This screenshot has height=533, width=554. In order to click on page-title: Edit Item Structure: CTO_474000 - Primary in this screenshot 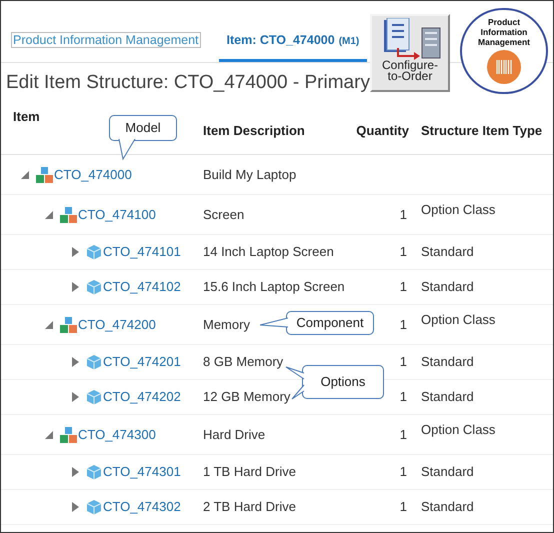, I will do `click(188, 82)`.